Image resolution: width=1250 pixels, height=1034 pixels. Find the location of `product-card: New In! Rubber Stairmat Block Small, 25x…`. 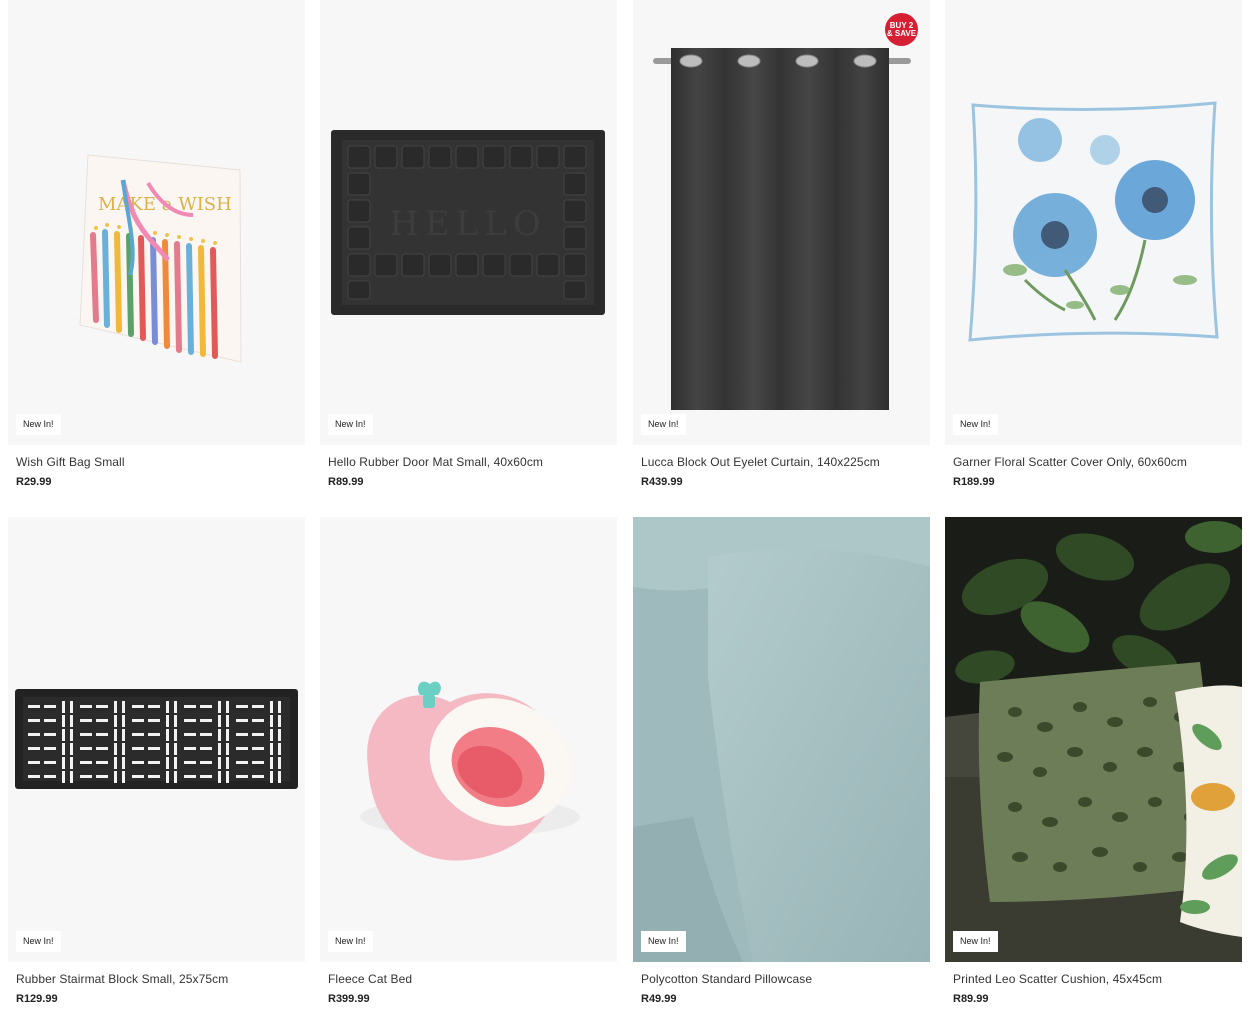

product-card: New In! Rubber Stairmat Block Small, 25x… is located at coordinates (156, 761).